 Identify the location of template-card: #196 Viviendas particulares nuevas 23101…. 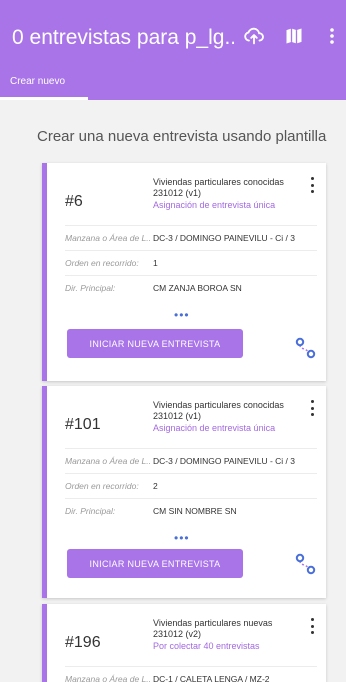
(184, 643).